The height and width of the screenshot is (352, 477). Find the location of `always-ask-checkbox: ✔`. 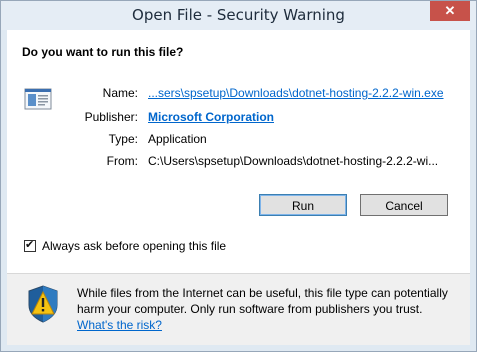

always-ask-checkbox: ✔ is located at coordinates (30, 245).